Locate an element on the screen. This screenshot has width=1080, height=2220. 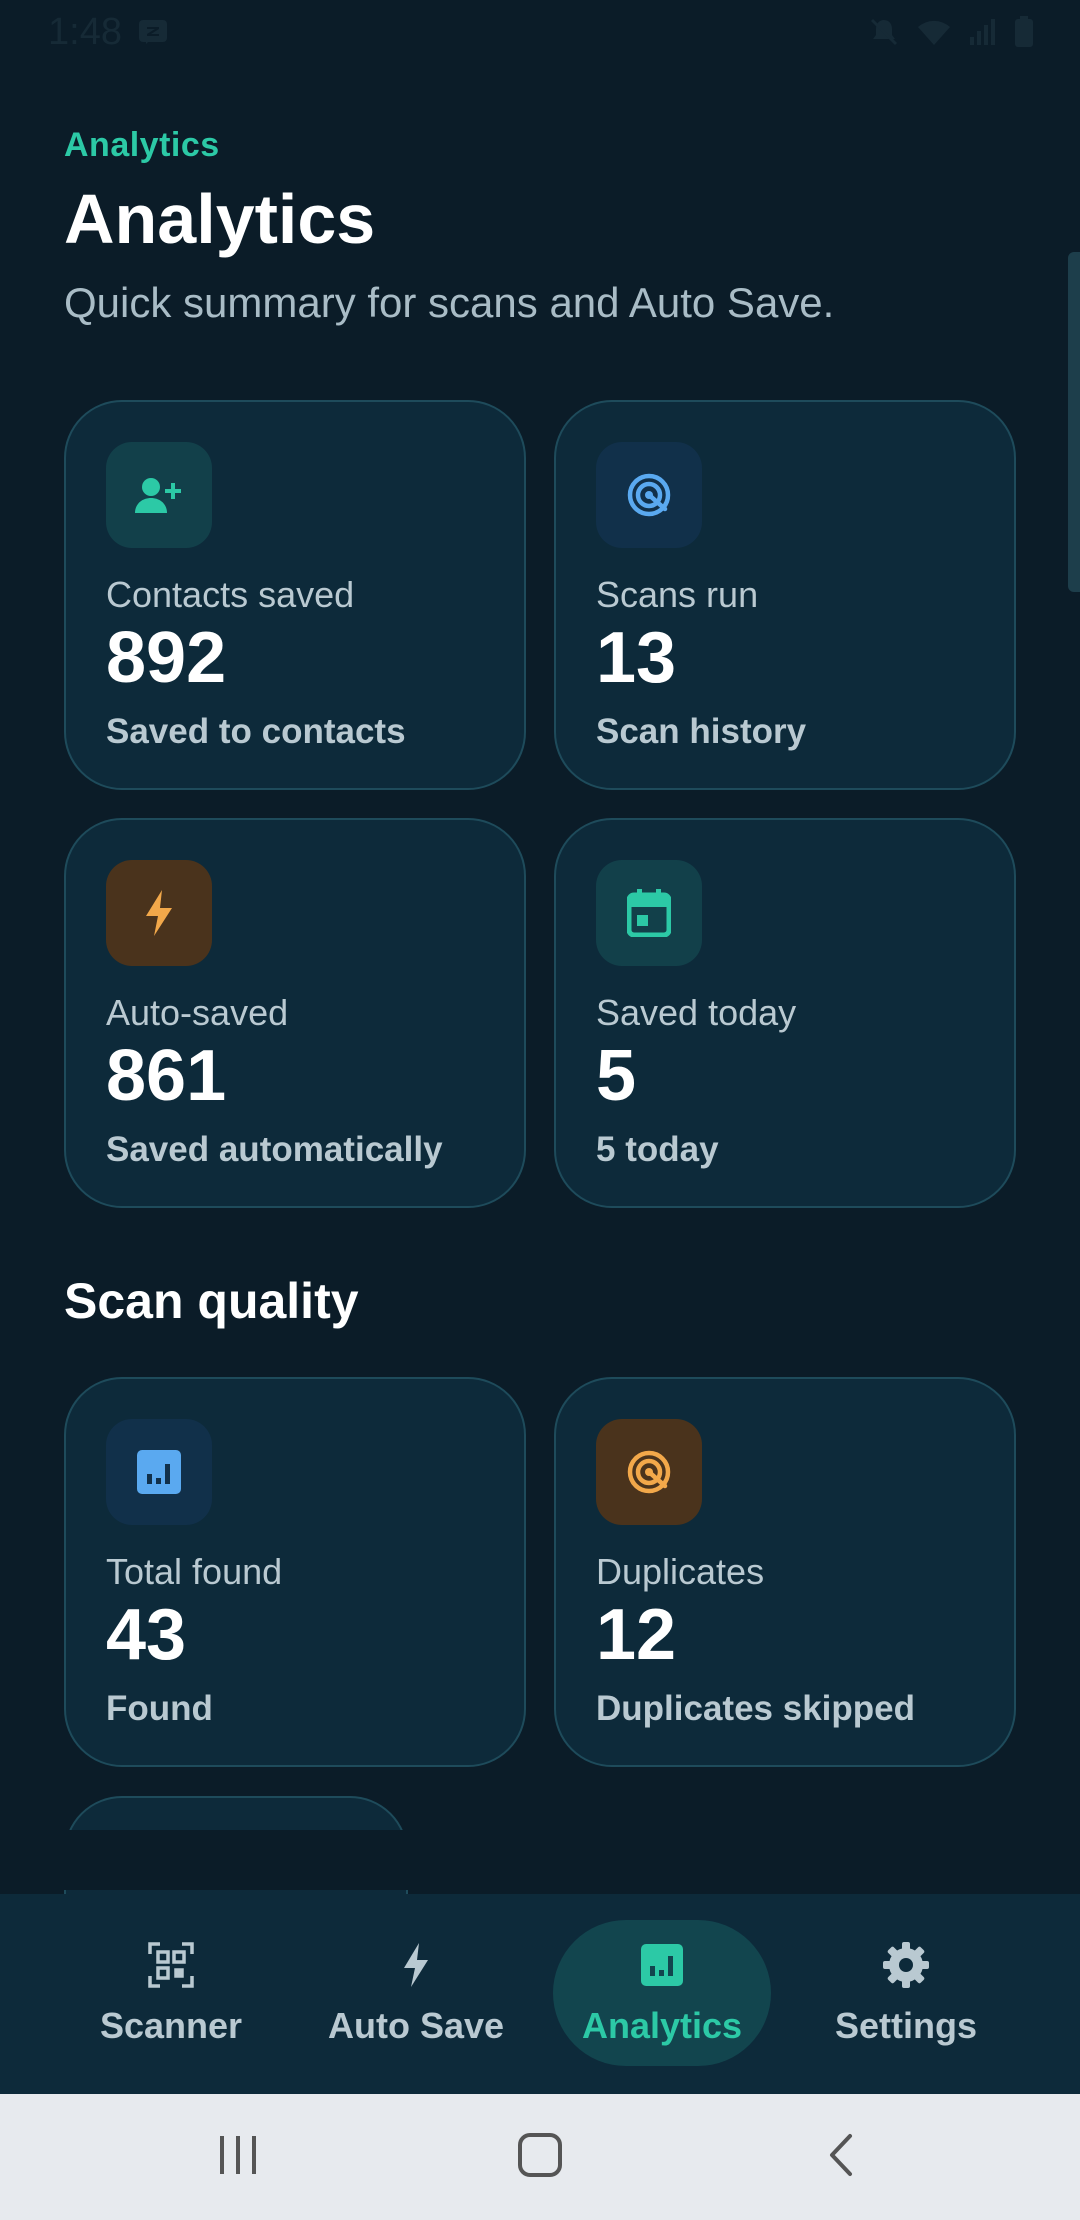
home-button is located at coordinates (540, 2157).